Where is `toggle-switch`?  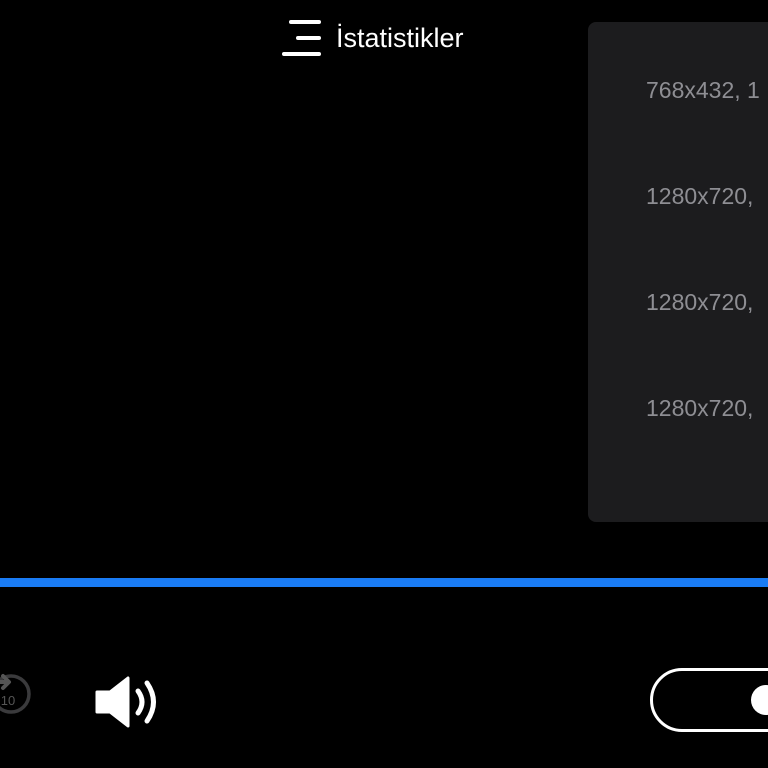
toggle-switch is located at coordinates (709, 700).